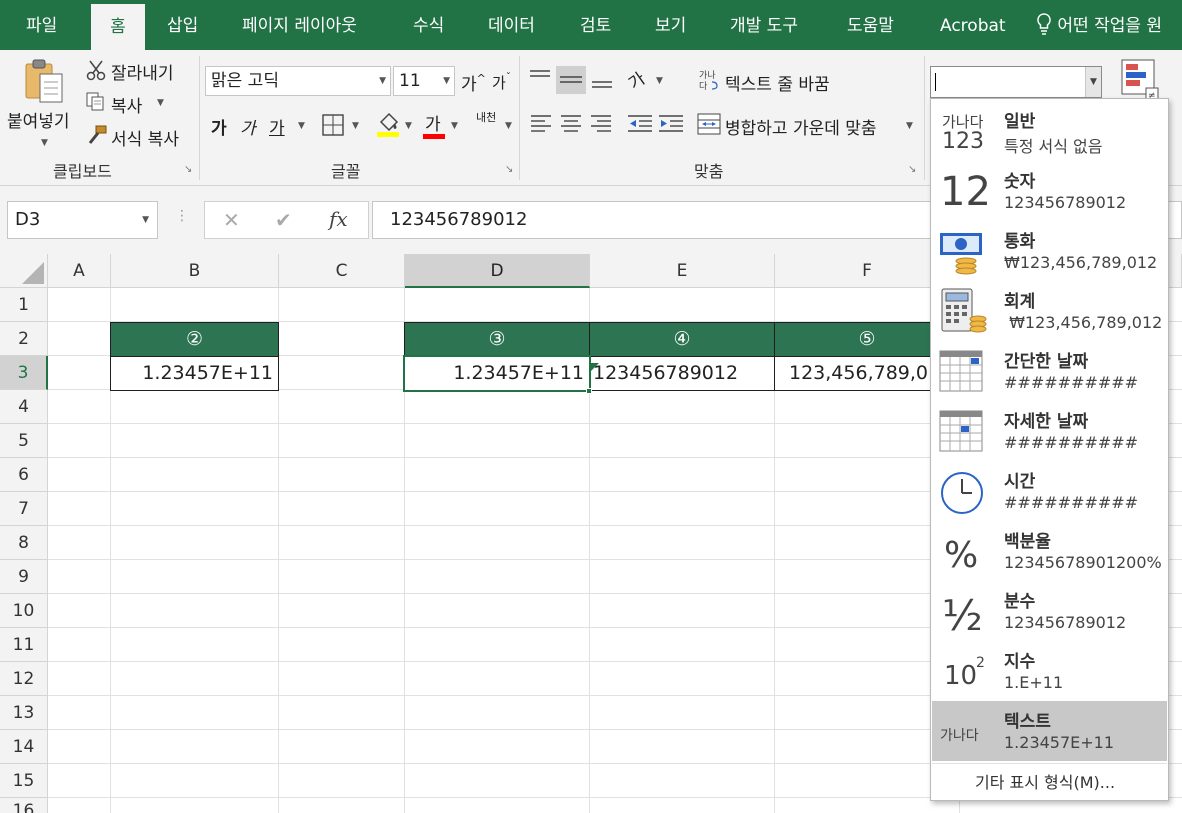 The image size is (1182, 813). Describe the element at coordinates (24, 509) in the screenshot. I see `row-header-7: 7` at that location.